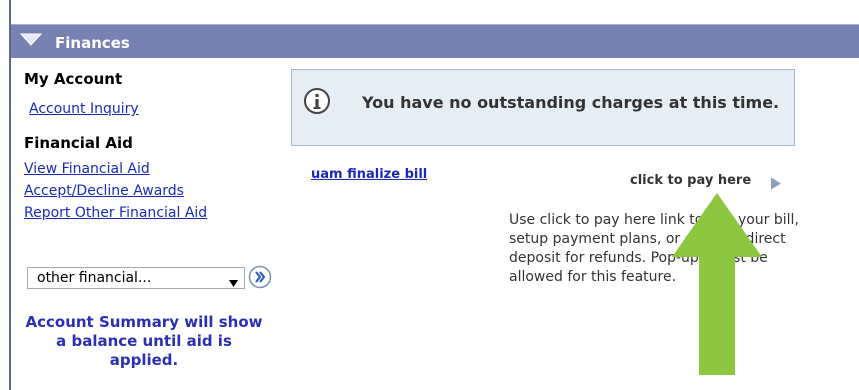 The width and height of the screenshot is (859, 390). What do you see at coordinates (717, 286) in the screenshot?
I see `arrow-up-icon` at bounding box center [717, 286].